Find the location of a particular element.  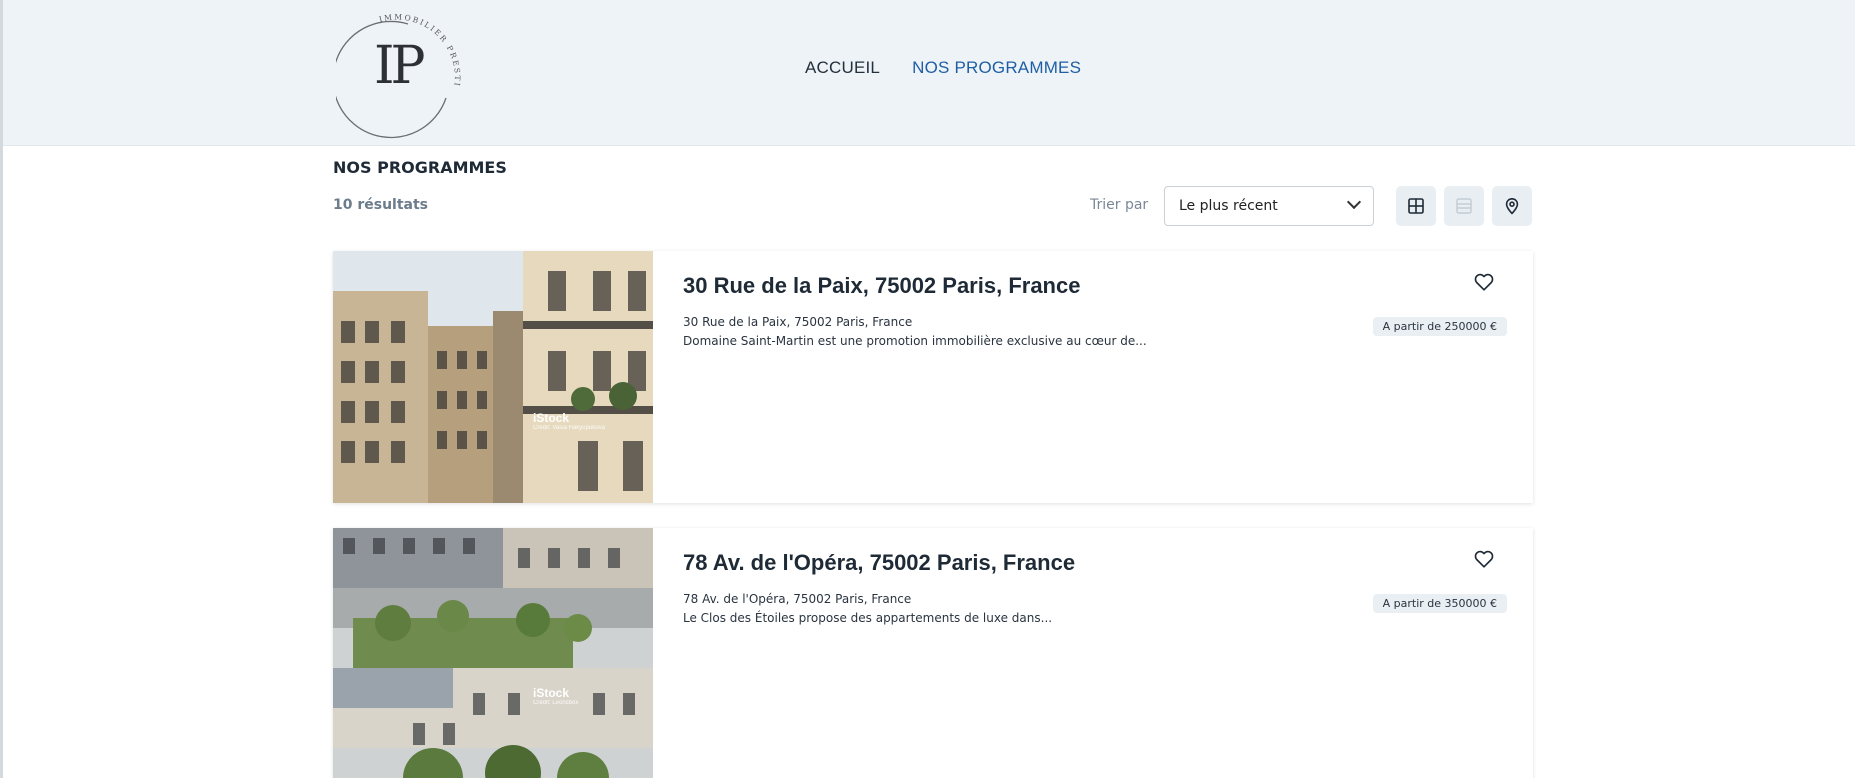

sort-dropdown: Le plus récent is located at coordinates (1269, 206).